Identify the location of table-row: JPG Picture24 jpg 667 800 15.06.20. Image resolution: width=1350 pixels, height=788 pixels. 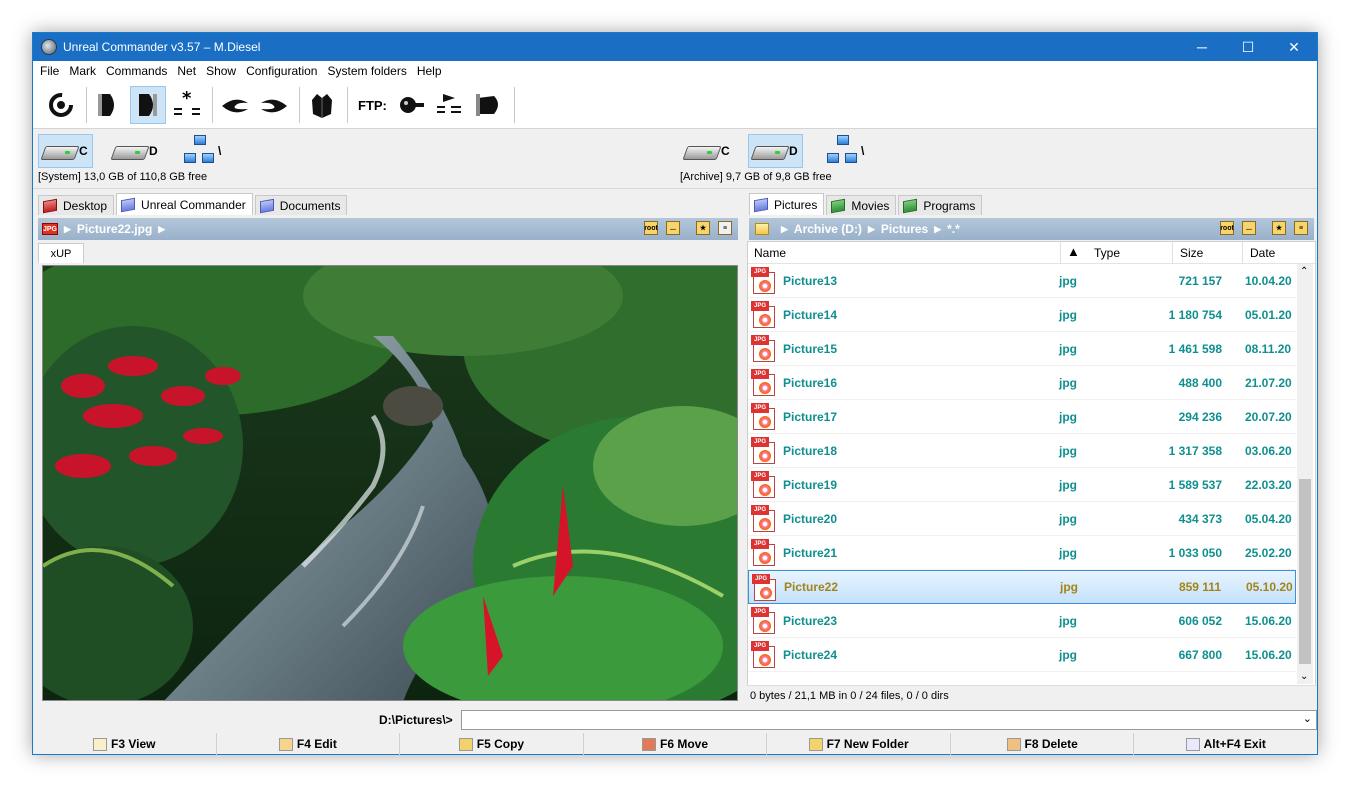
(1022, 655).